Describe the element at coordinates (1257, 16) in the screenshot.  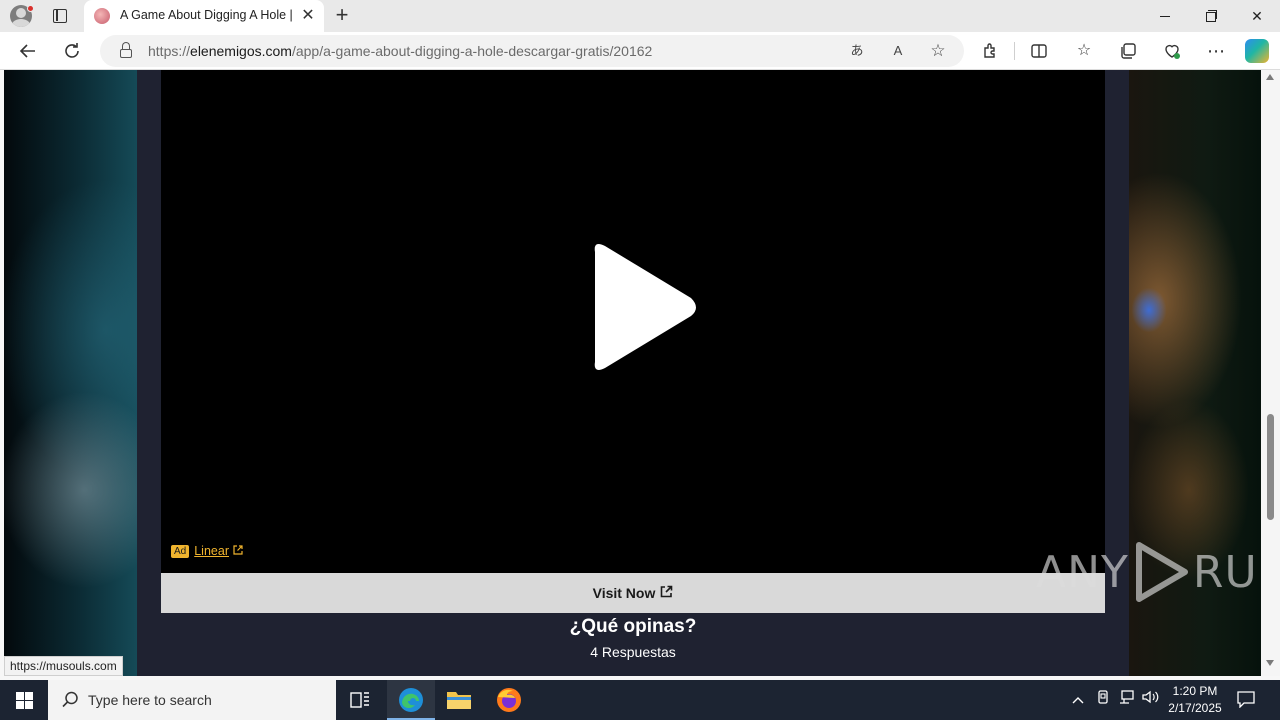
I see `close-window-button: ✕` at that location.